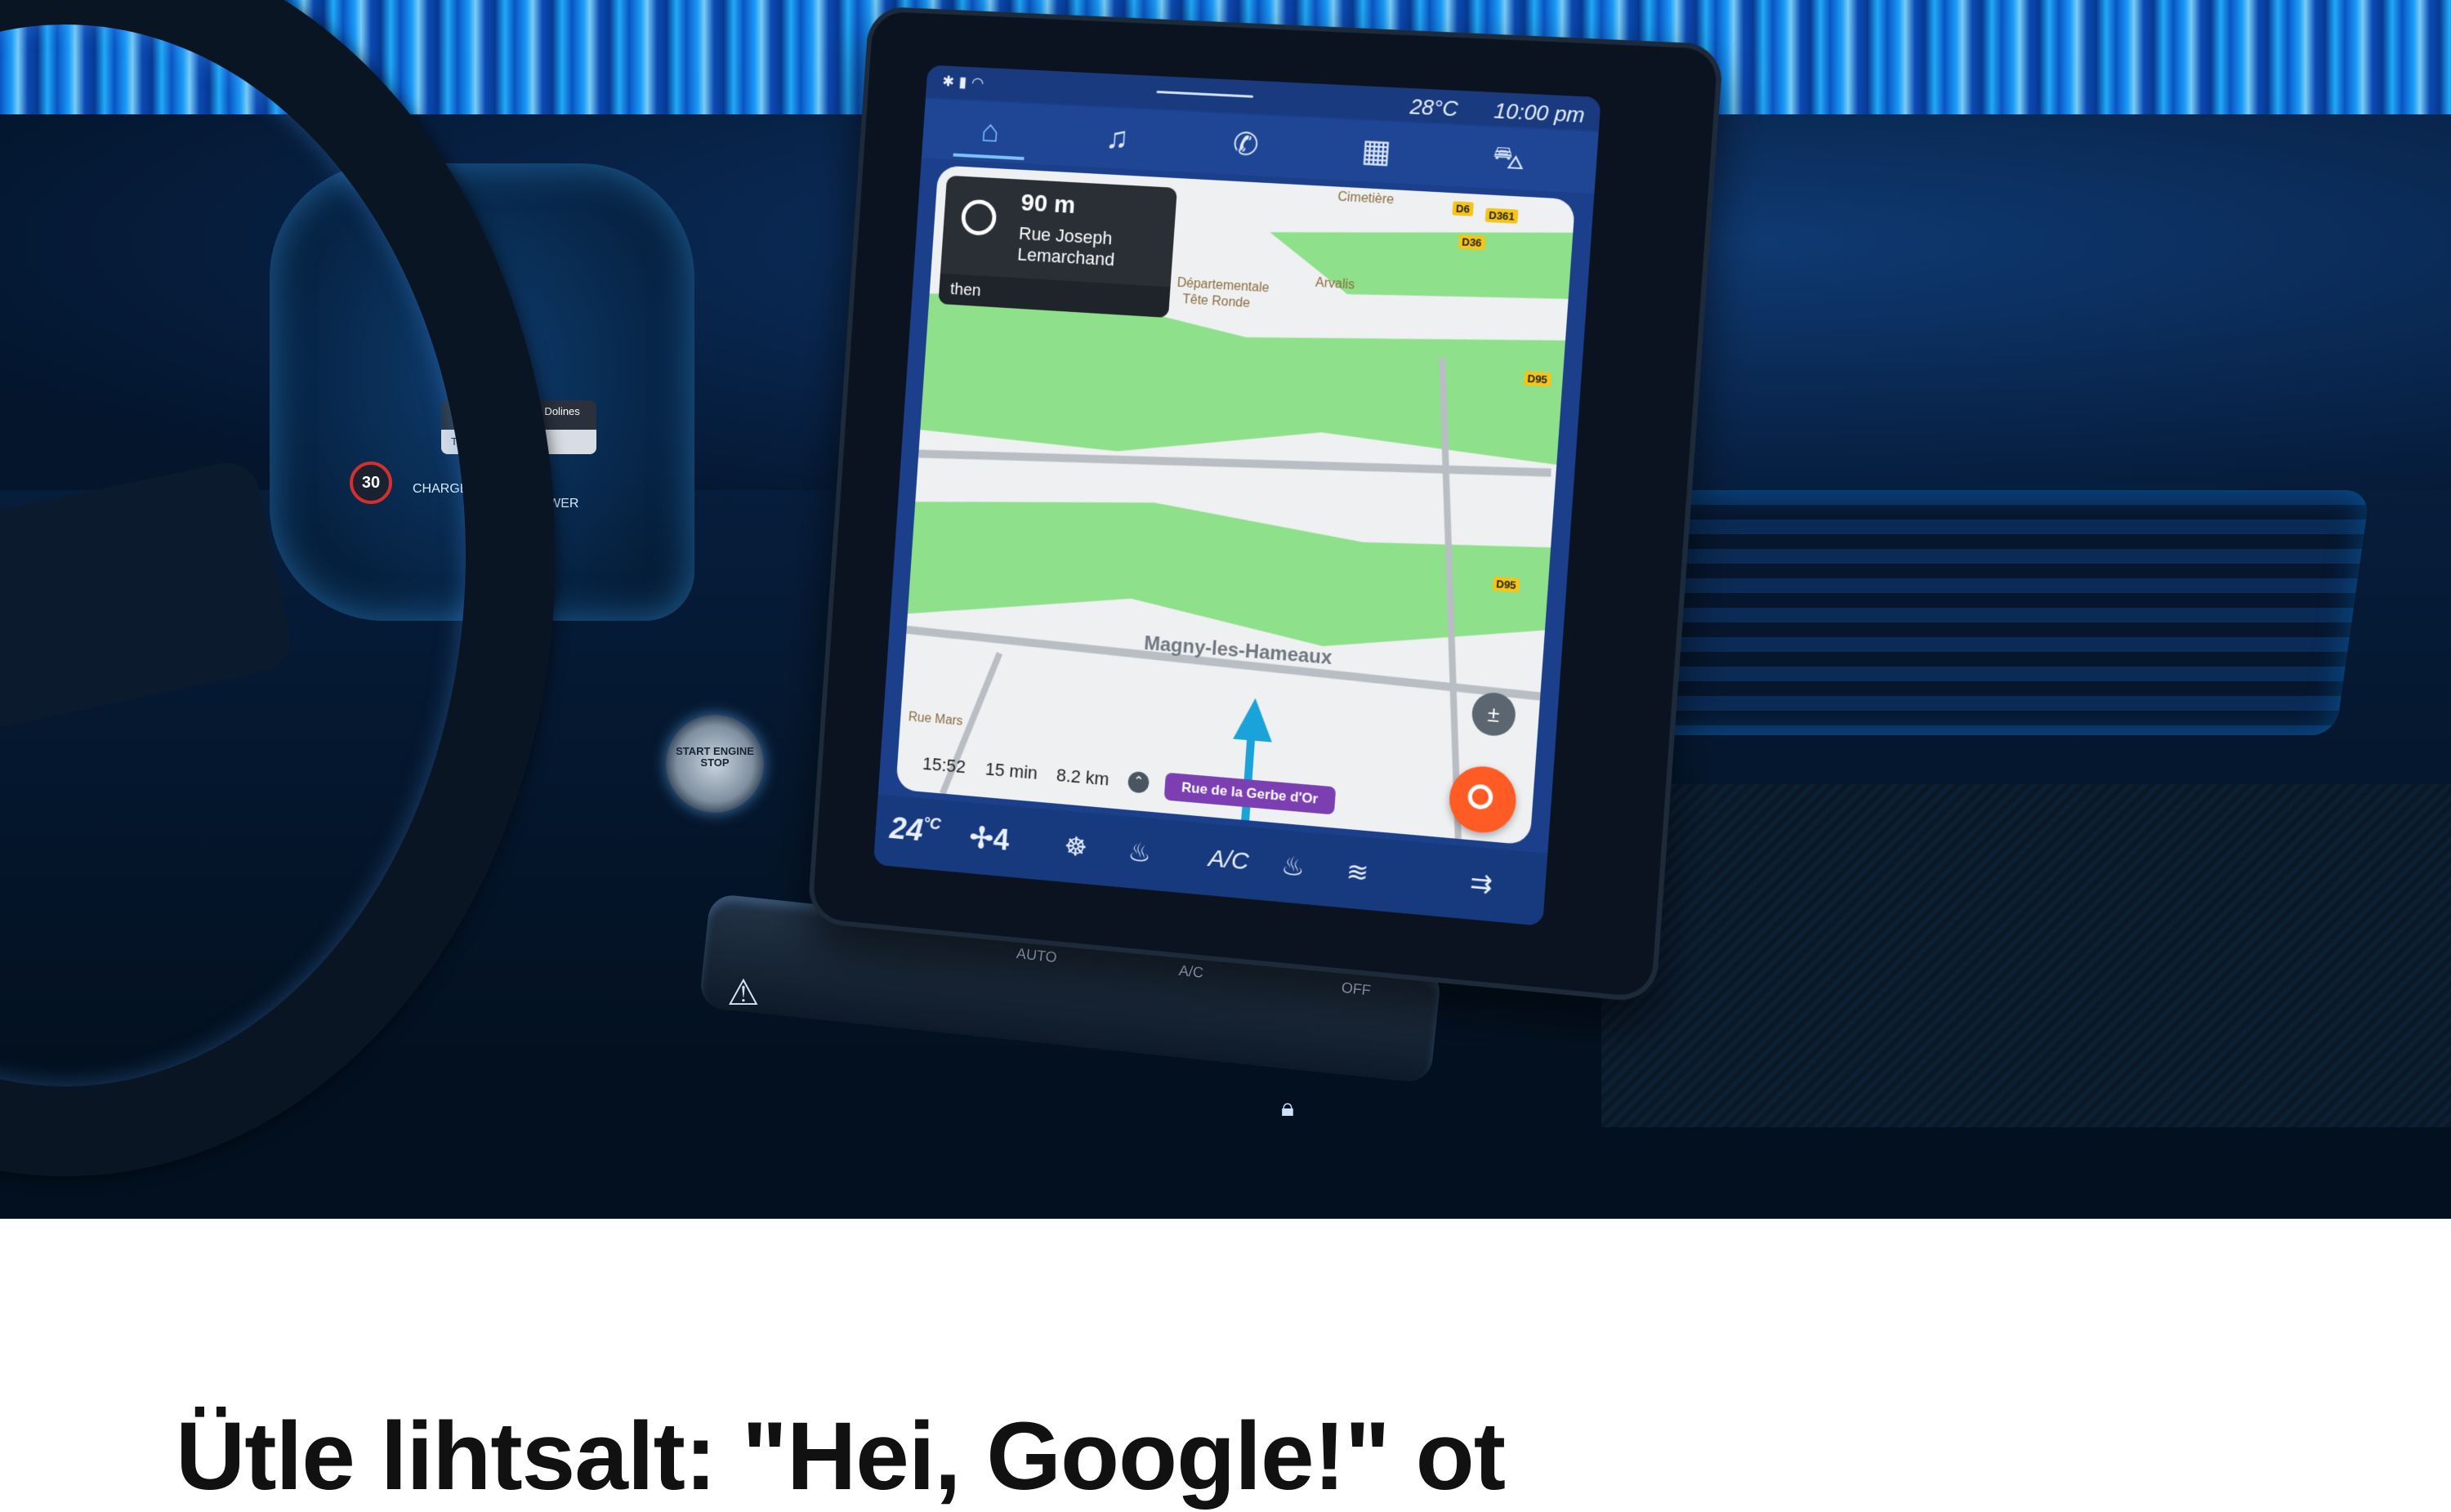 This screenshot has height=1512, width=2451. I want to click on fan-icon: ✢, so click(981, 838).